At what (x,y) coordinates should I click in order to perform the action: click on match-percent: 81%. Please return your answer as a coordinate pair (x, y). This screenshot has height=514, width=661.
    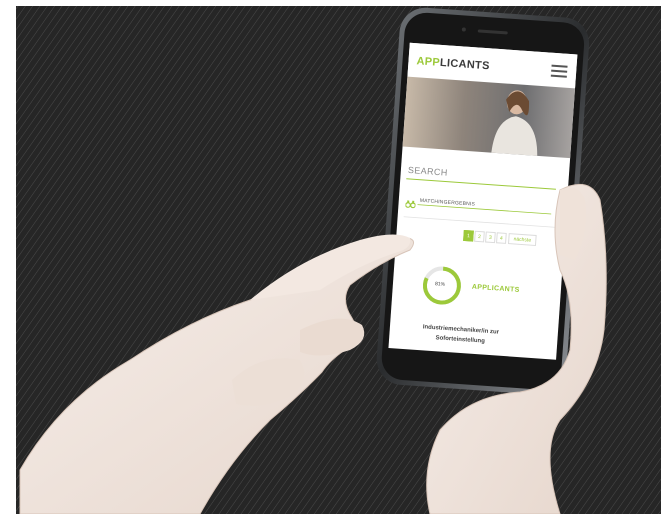
    Looking at the image, I should click on (440, 284).